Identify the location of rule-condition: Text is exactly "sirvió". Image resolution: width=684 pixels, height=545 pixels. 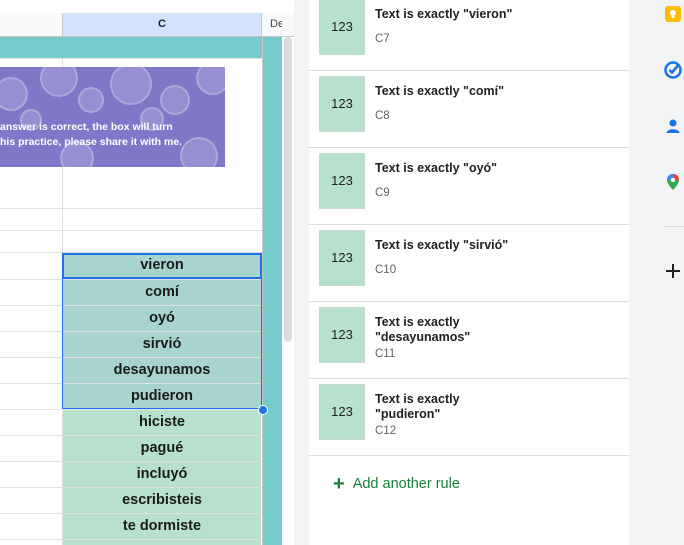
(442, 245).